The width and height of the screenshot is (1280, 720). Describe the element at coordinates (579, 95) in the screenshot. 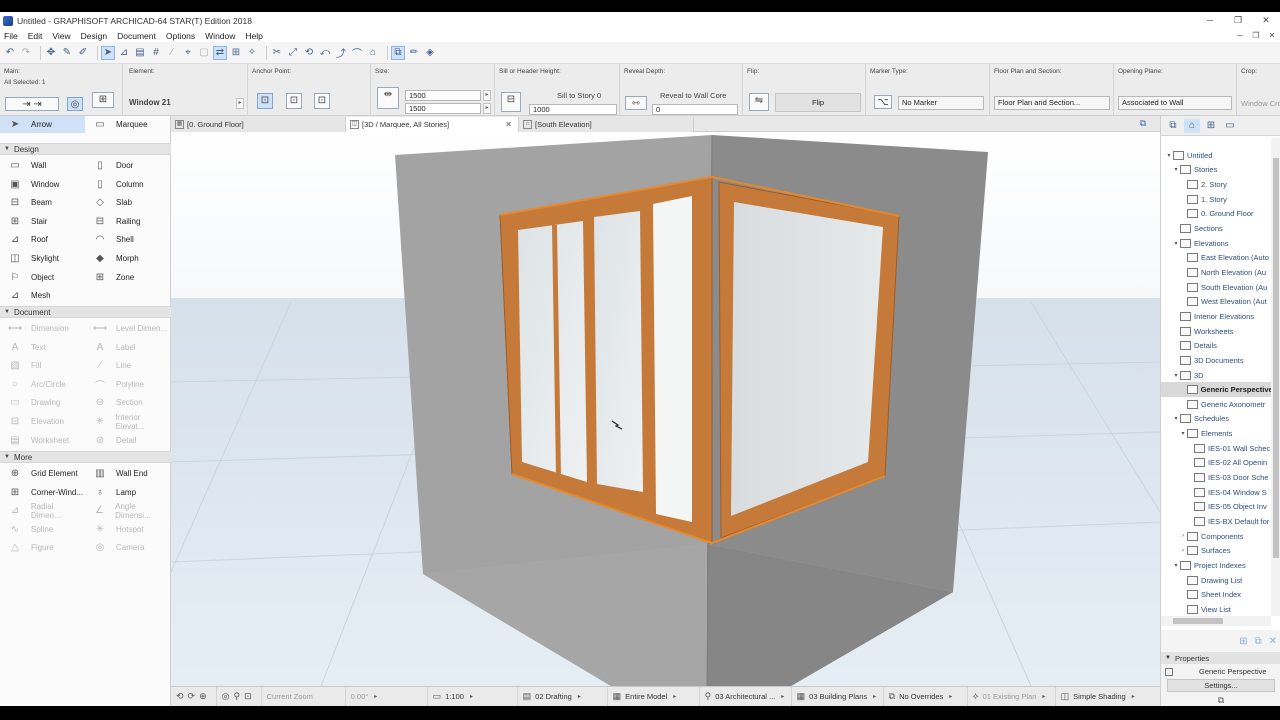

I see `sill-reference: Sill to Story 0` at that location.